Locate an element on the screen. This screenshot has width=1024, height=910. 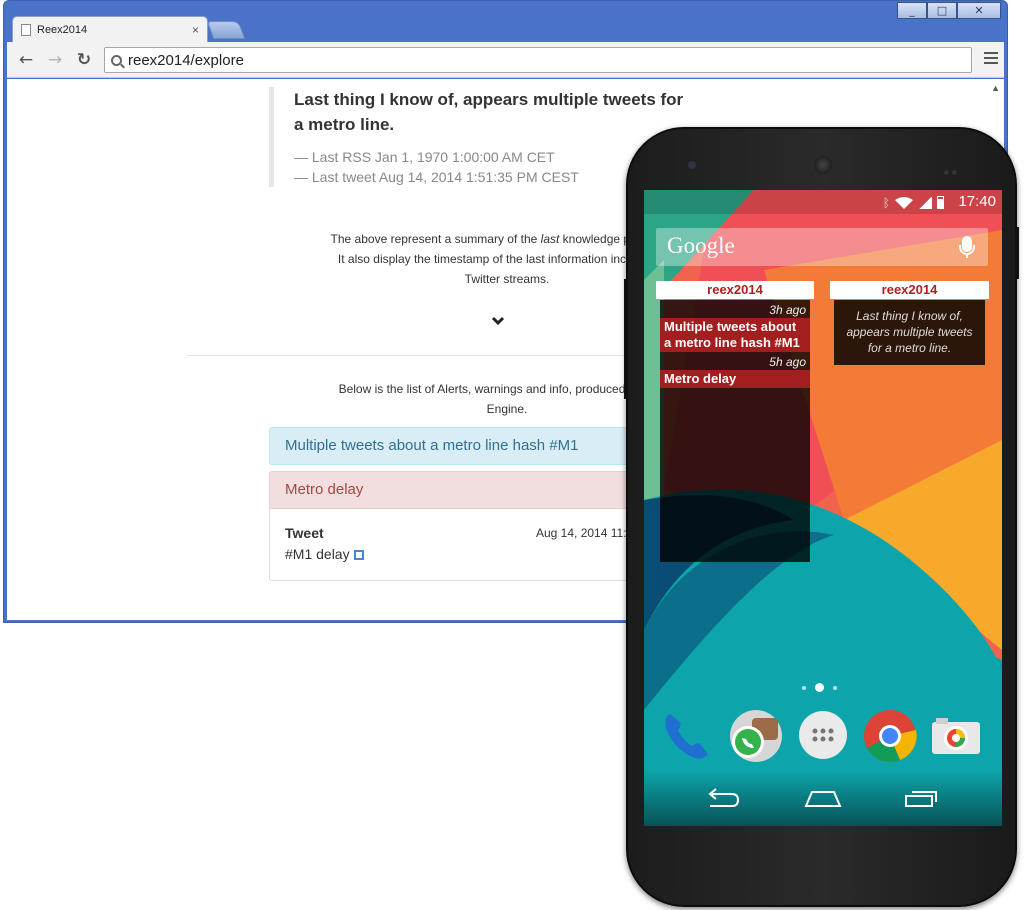
chevron-down-icon is located at coordinates (498, 322).